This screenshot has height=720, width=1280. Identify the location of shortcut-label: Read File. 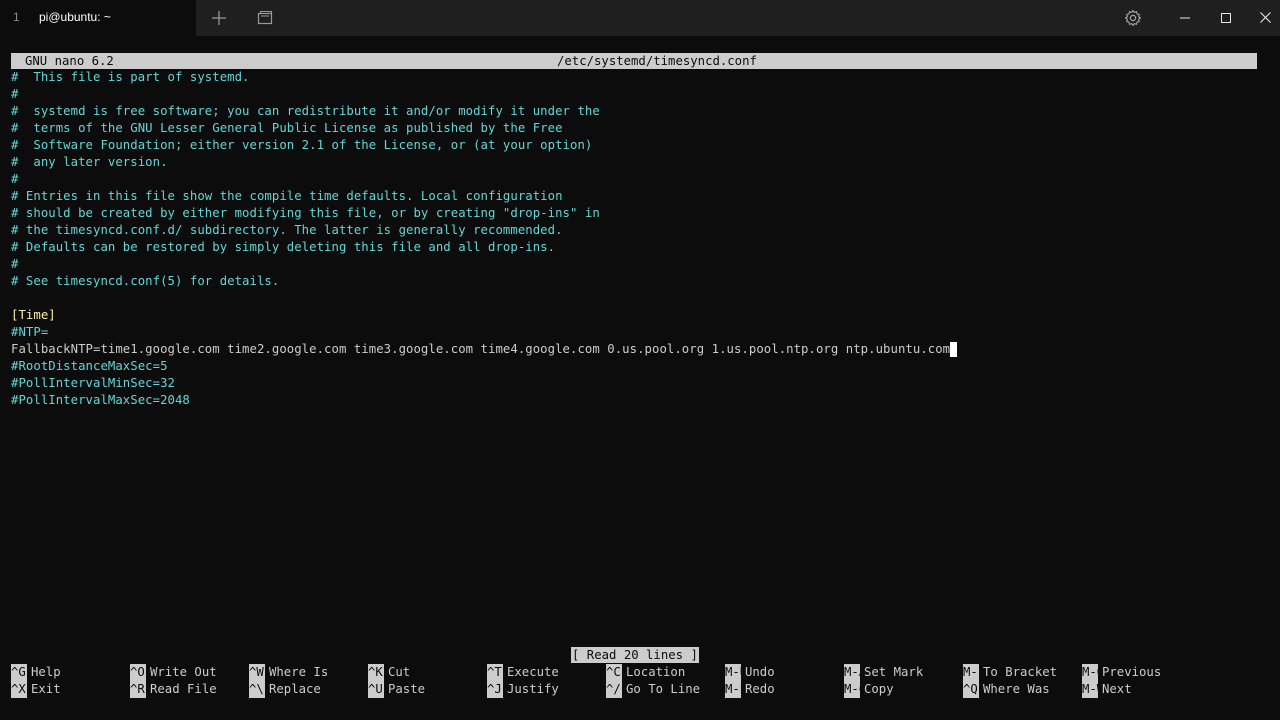
(183, 689).